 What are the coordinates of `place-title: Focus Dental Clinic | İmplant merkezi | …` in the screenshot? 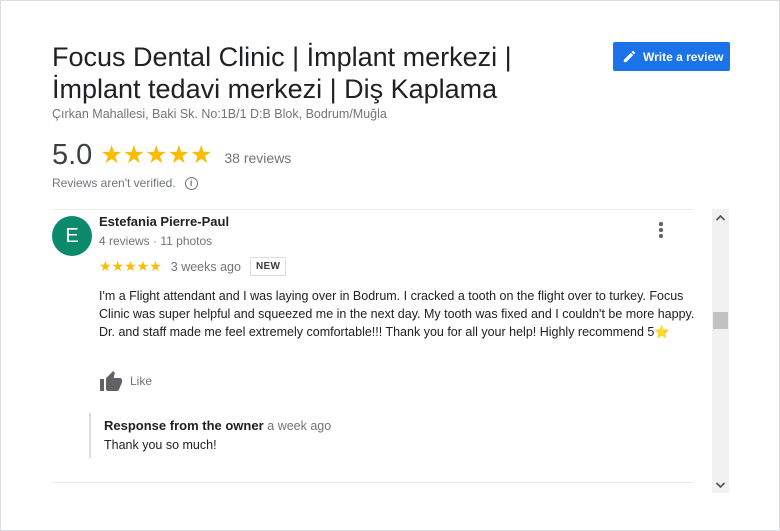 It's located at (282, 73).